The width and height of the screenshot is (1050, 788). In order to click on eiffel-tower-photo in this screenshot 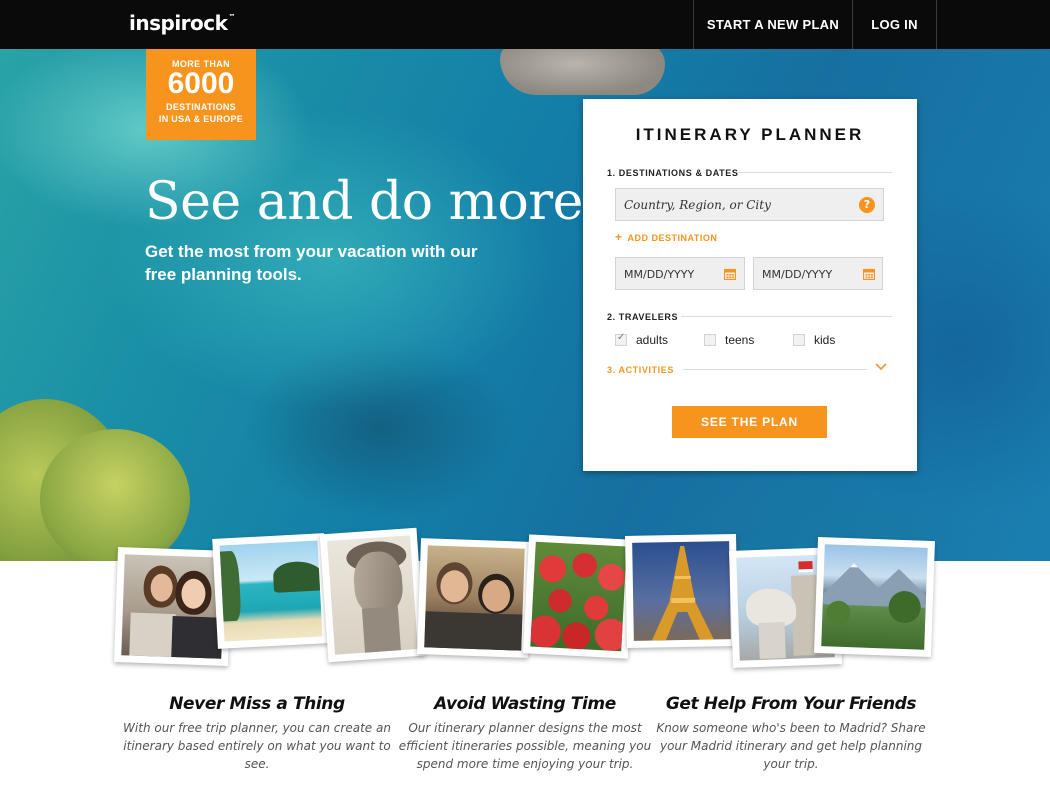, I will do `click(681, 591)`.